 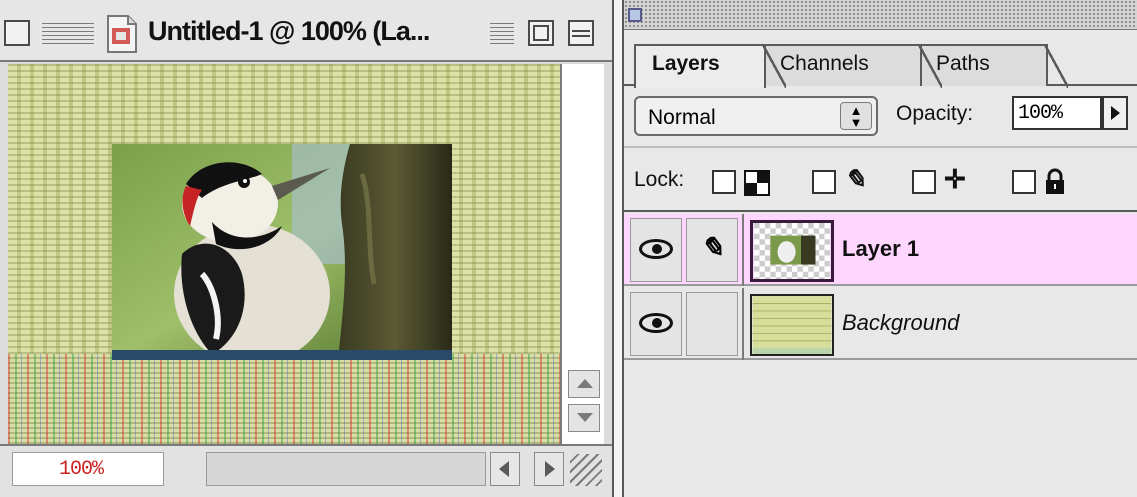 I want to click on layer-name: Background, so click(x=901, y=322).